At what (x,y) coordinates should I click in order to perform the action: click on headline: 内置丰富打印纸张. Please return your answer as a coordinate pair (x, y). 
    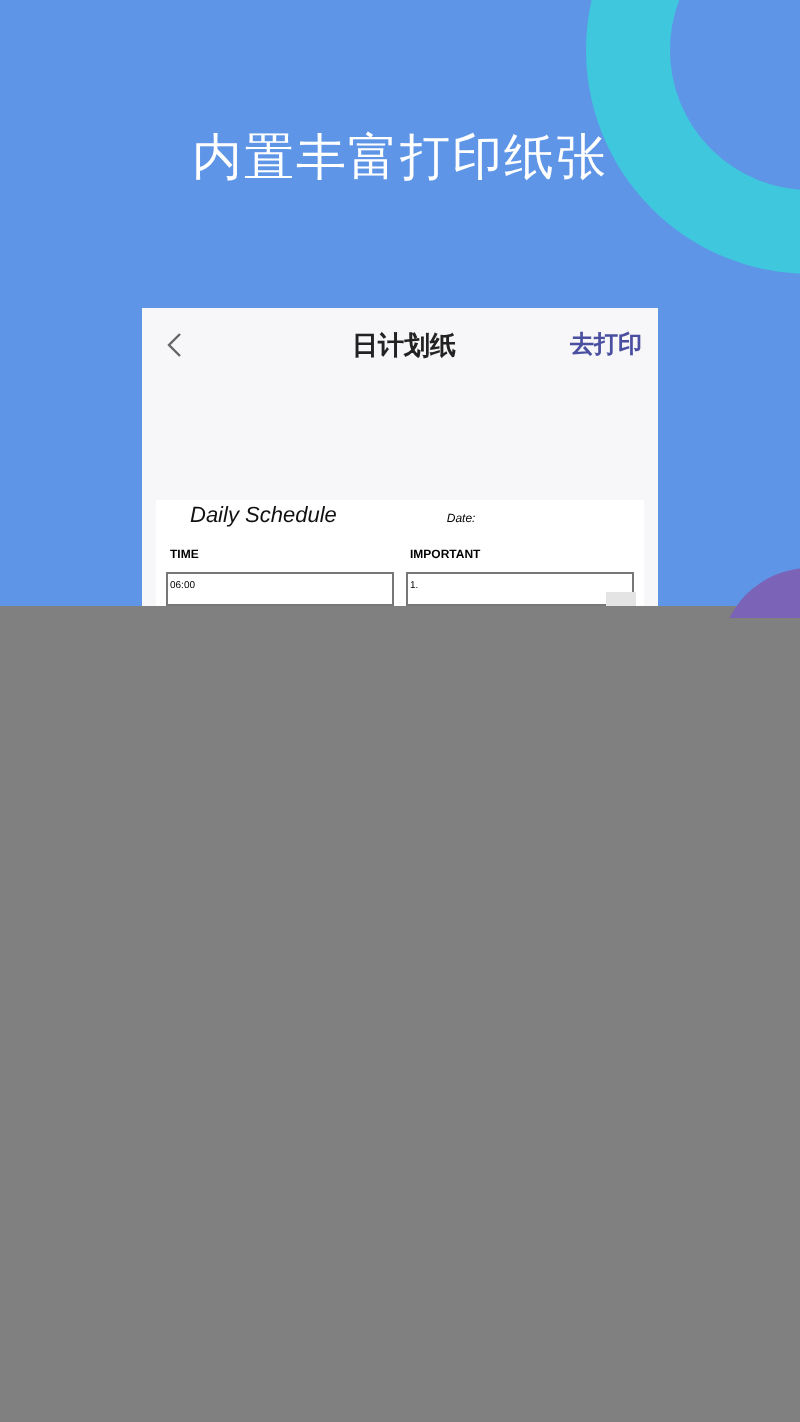
    Looking at the image, I should click on (400, 158).